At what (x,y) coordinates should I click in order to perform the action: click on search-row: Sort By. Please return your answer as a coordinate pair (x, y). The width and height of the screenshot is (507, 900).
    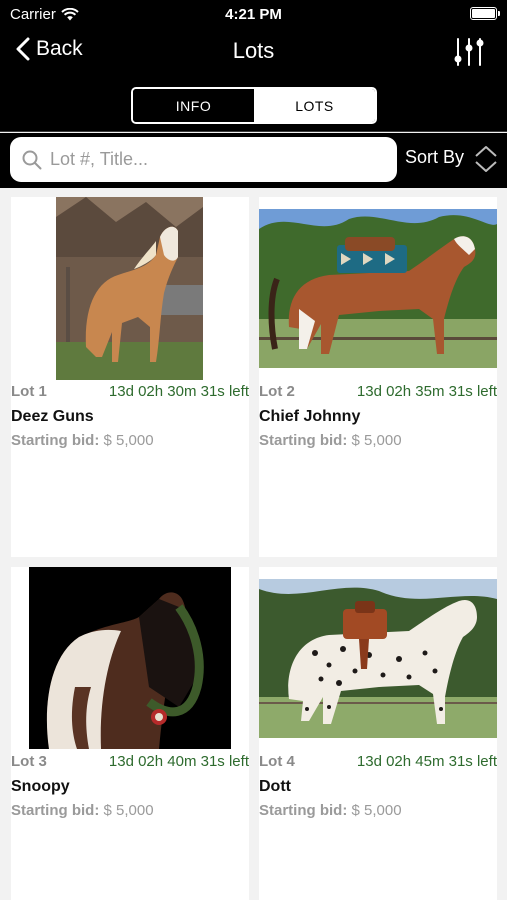
    Looking at the image, I should click on (253, 160).